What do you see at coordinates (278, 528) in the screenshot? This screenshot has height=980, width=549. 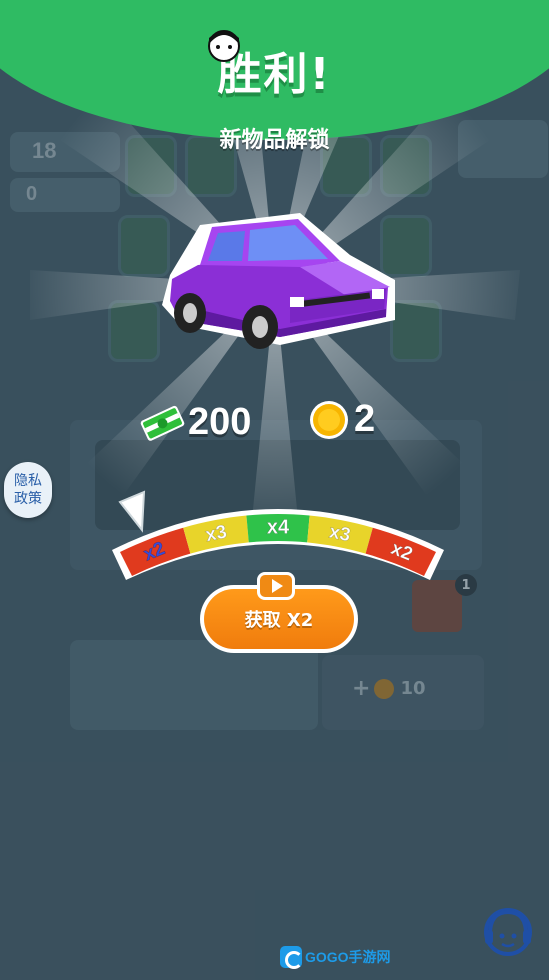 I see `multiplier-label-3: x4` at bounding box center [278, 528].